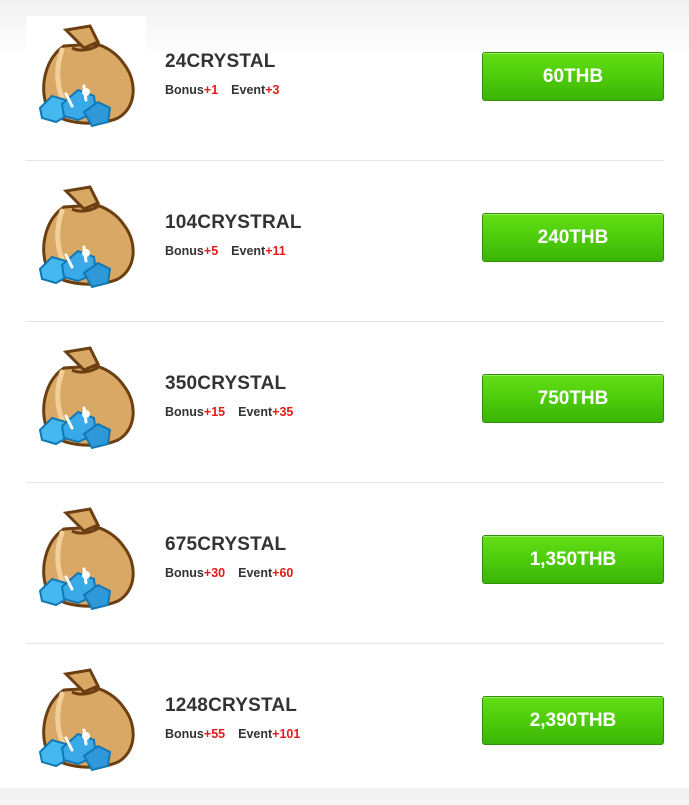 Image resolution: width=689 pixels, height=805 pixels. What do you see at coordinates (214, 734) in the screenshot?
I see `bonus-value: +55` at bounding box center [214, 734].